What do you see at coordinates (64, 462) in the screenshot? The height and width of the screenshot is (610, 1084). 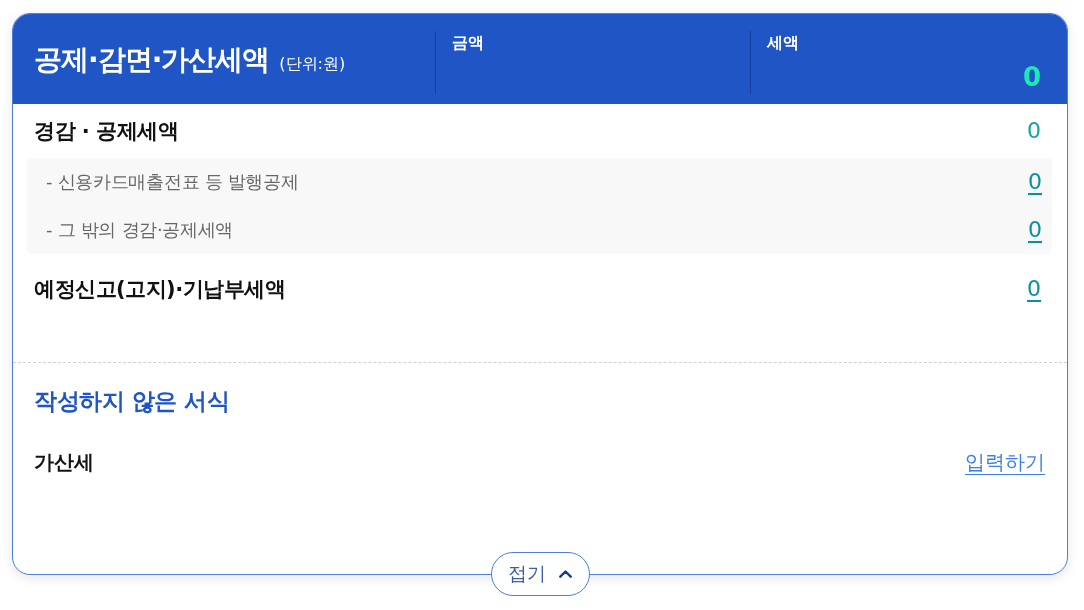 I see `form-label: 가산세` at bounding box center [64, 462].